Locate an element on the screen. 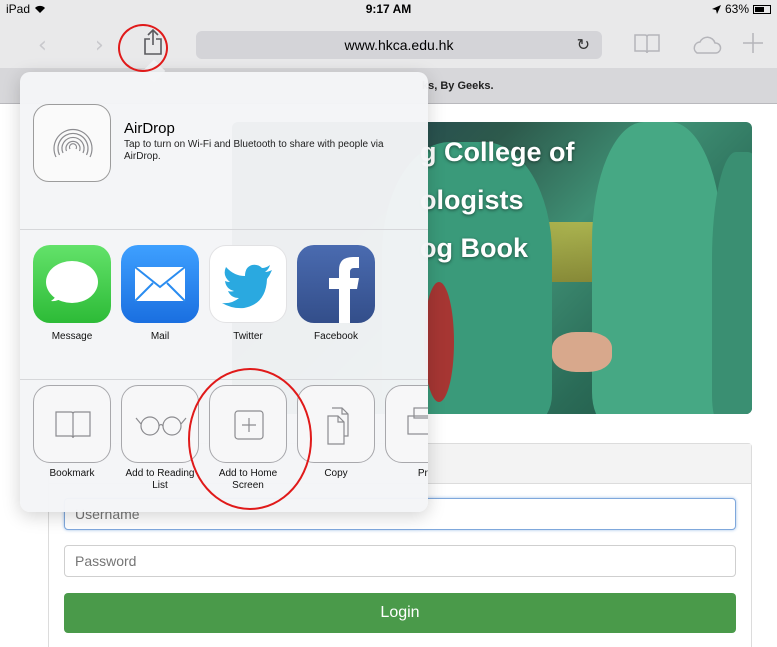 The width and height of the screenshot is (777, 647). icloud-tabs-icon is located at coordinates (706, 45).